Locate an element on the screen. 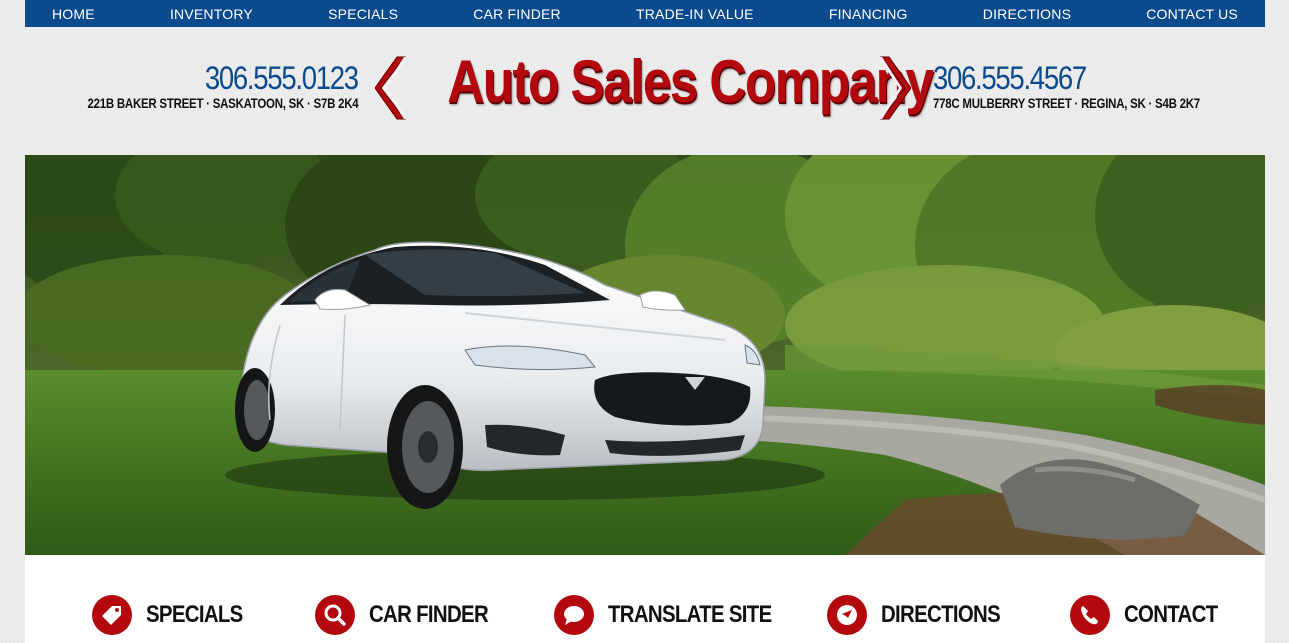 The width and height of the screenshot is (1289, 643). quick-link-label: TRANSLATE SITE is located at coordinates (690, 614).